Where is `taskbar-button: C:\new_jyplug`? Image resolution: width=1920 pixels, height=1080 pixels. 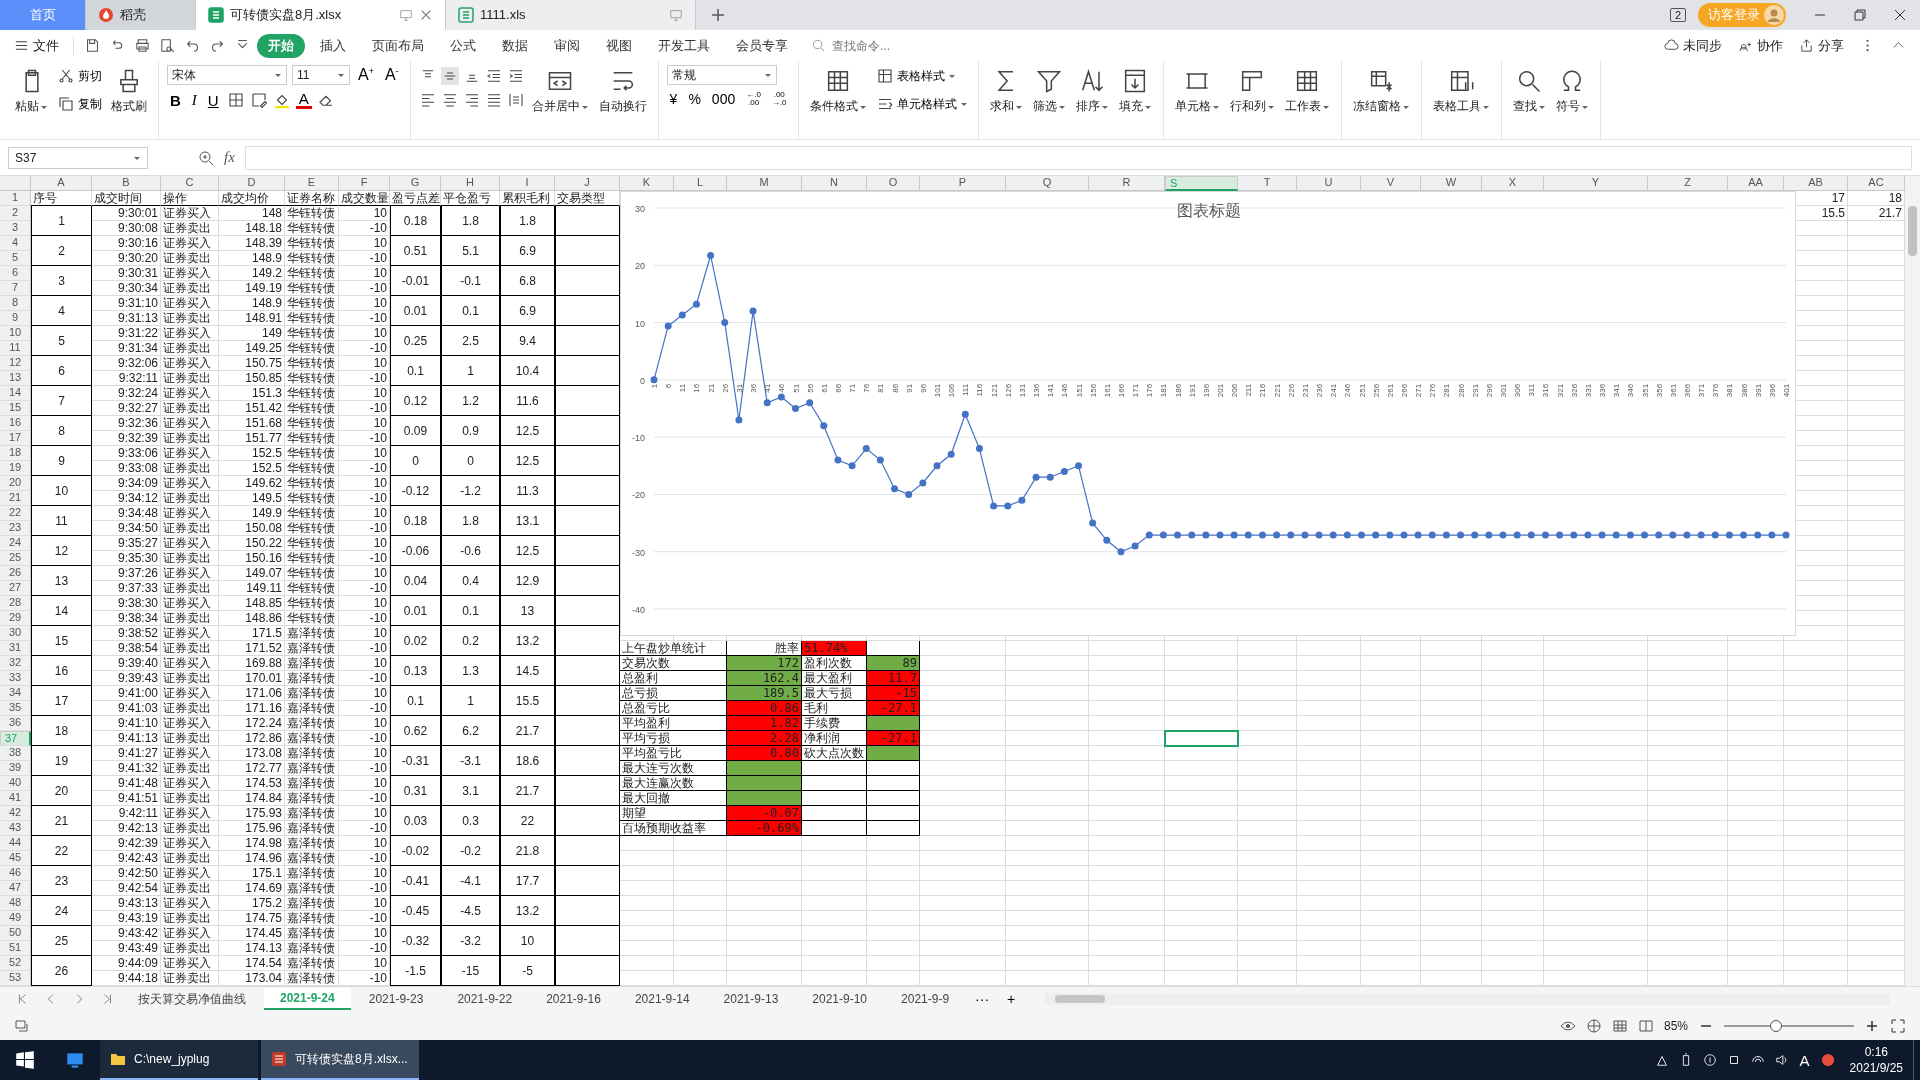
taskbar-button: C:\new_jyplug is located at coordinates (179, 1060).